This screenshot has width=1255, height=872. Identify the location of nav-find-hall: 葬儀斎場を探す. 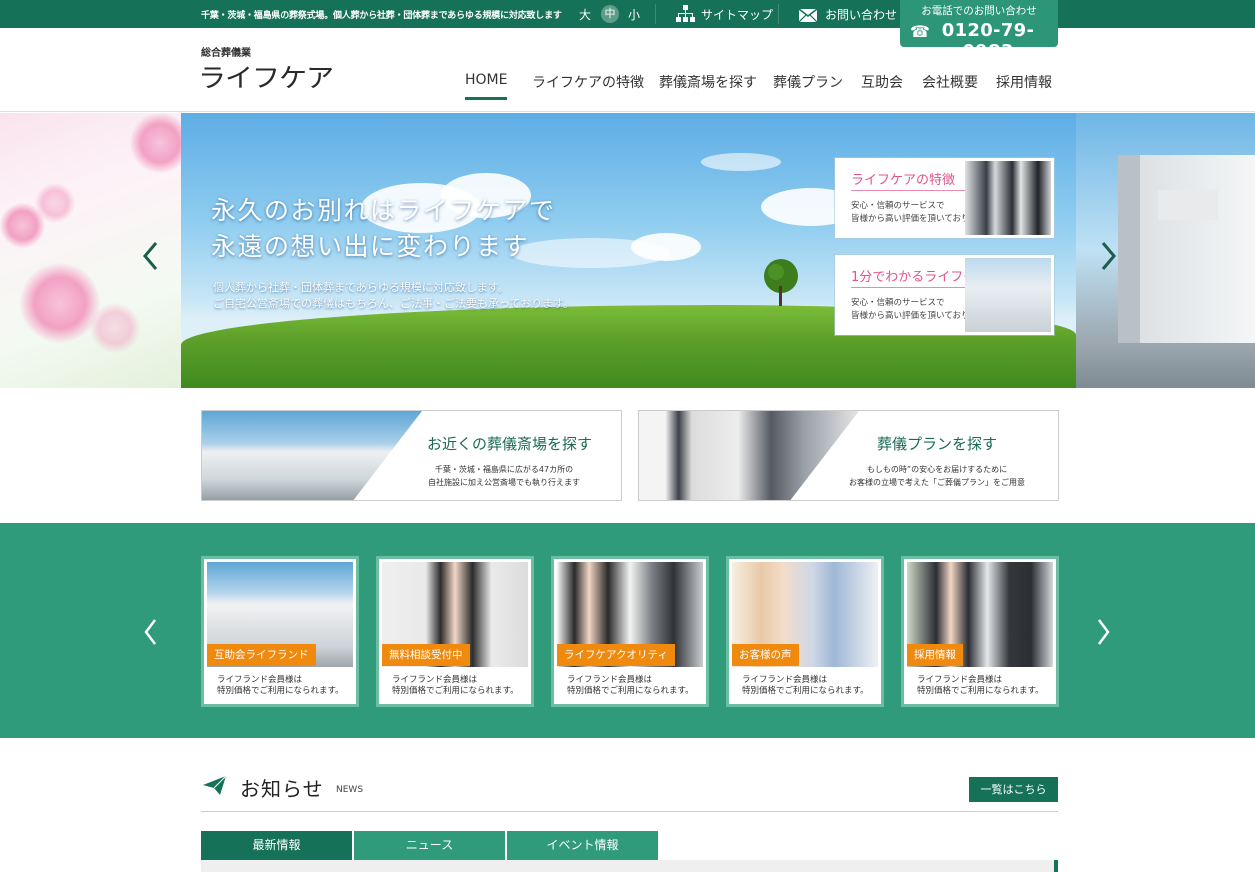
(708, 82).